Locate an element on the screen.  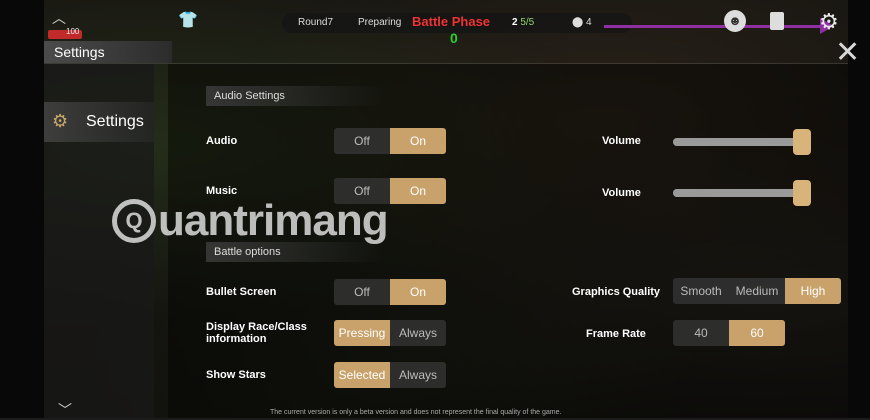
phase-count: 0 is located at coordinates (454, 38).